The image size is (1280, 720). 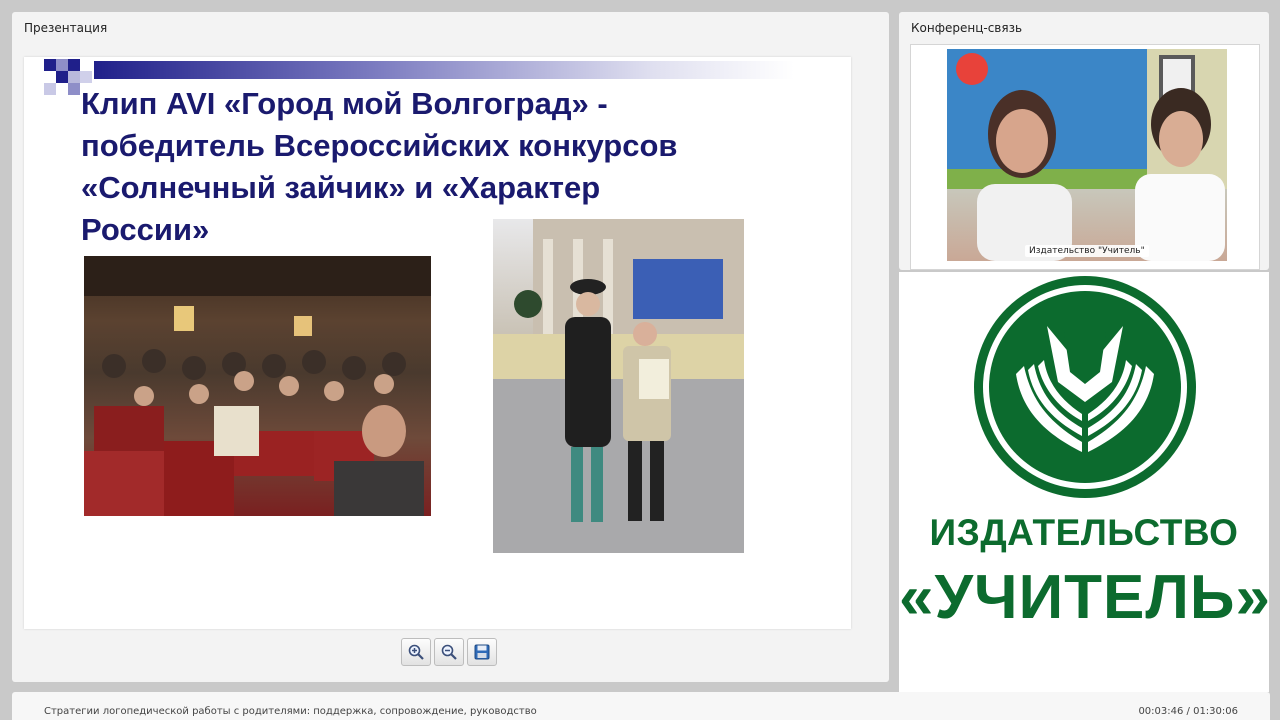 What do you see at coordinates (444, 70) in the screenshot?
I see `decorative-gradient-bar` at bounding box center [444, 70].